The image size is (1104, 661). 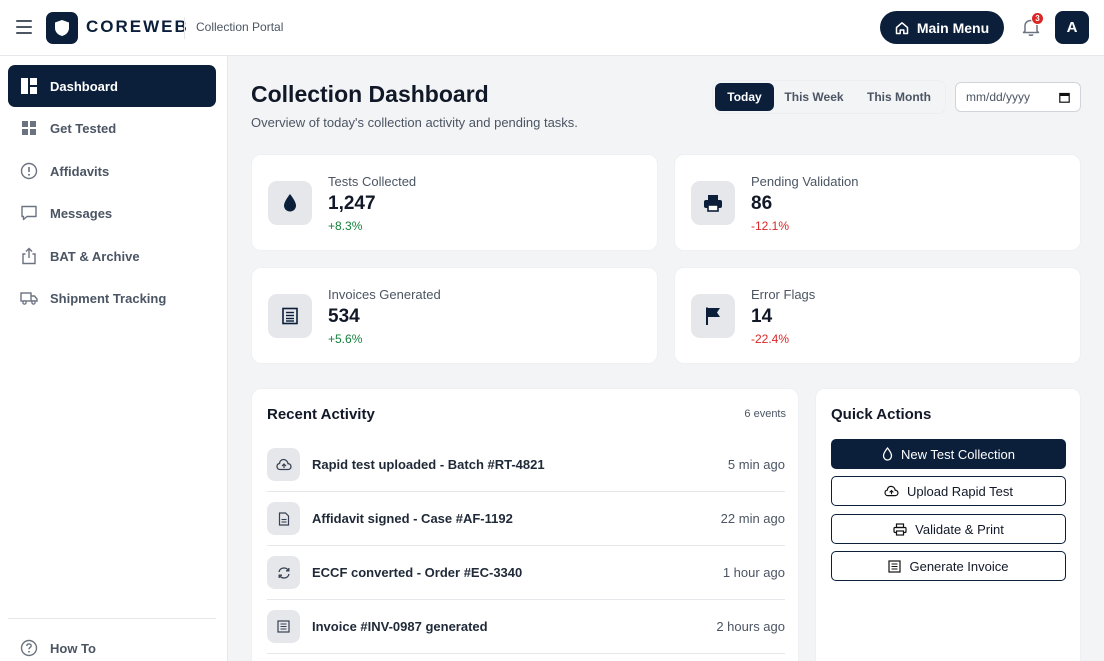 What do you see at coordinates (765, 414) in the screenshot?
I see `events-count: 6 events` at bounding box center [765, 414].